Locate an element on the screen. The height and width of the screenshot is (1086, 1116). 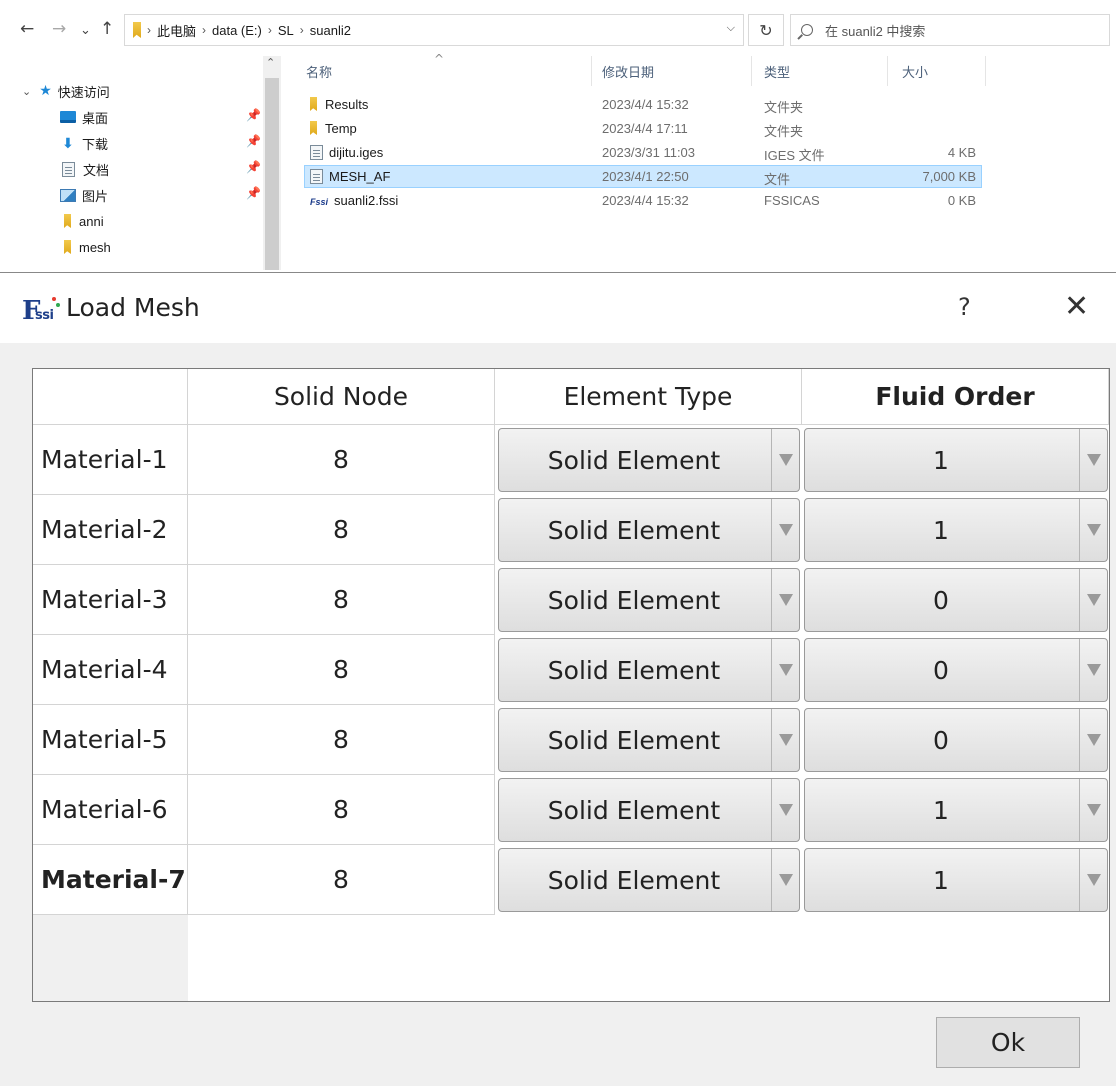
row-header-material-6: Material-6 is located at coordinates (110, 810).